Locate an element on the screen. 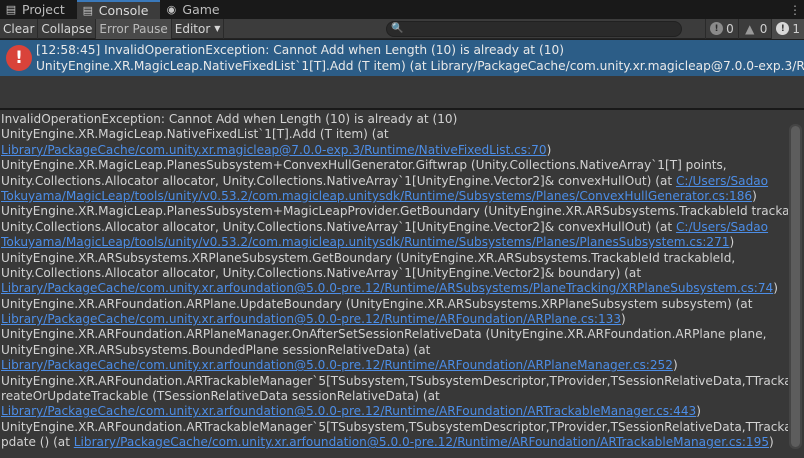 The image size is (804, 458). scrollbar-thumb is located at coordinates (795, 286).